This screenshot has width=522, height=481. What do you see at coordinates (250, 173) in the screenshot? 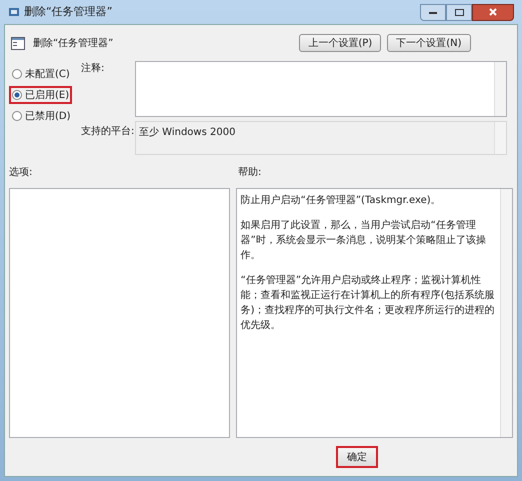
I see `help-label: 帮助:` at bounding box center [250, 173].